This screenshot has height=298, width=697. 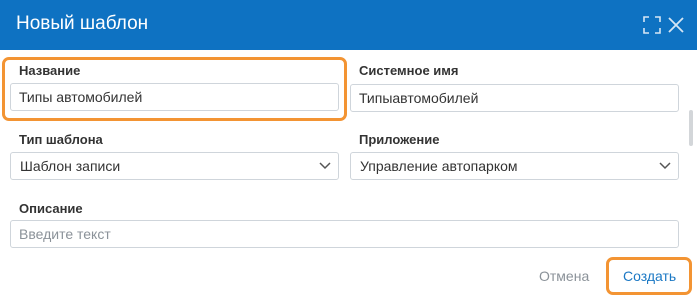 What do you see at coordinates (51, 208) in the screenshot?
I see `description-label: Описание` at bounding box center [51, 208].